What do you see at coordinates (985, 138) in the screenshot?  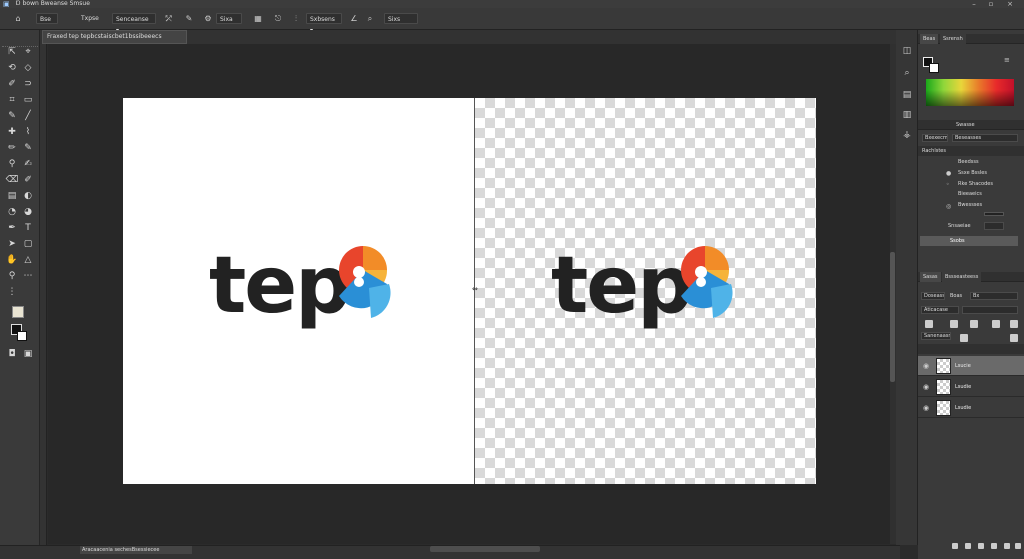 I see `properties-field-2: Beseasses` at bounding box center [985, 138].